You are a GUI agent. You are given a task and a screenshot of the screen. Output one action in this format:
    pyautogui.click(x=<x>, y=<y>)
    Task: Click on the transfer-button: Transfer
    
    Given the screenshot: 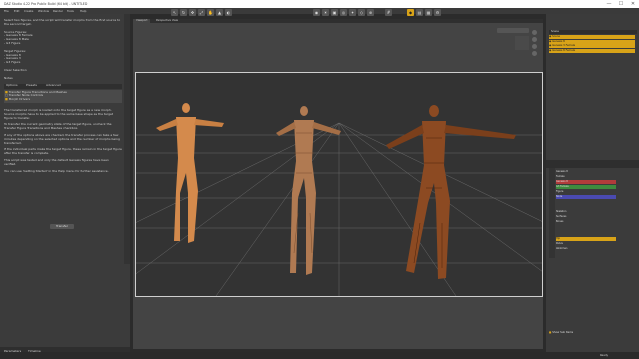 What is the action you would take?
    pyautogui.click(x=62, y=226)
    